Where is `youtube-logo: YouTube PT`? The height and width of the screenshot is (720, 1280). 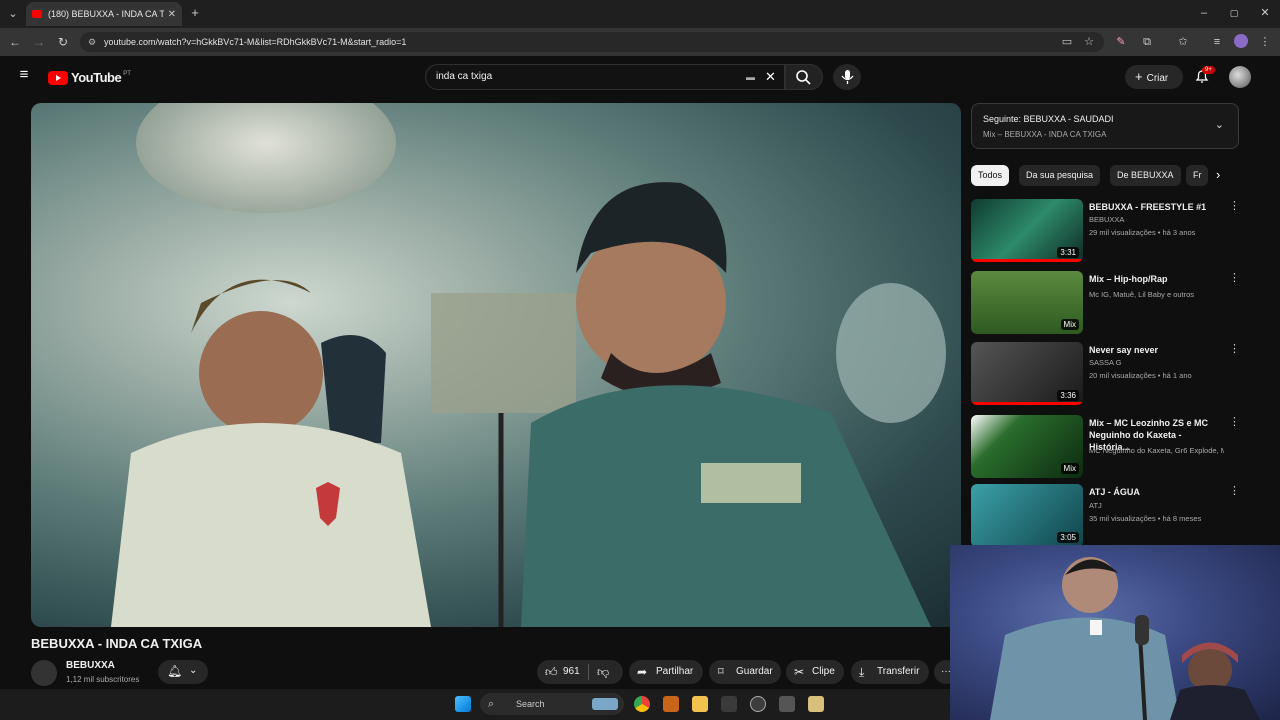 youtube-logo: YouTube PT is located at coordinates (89, 77).